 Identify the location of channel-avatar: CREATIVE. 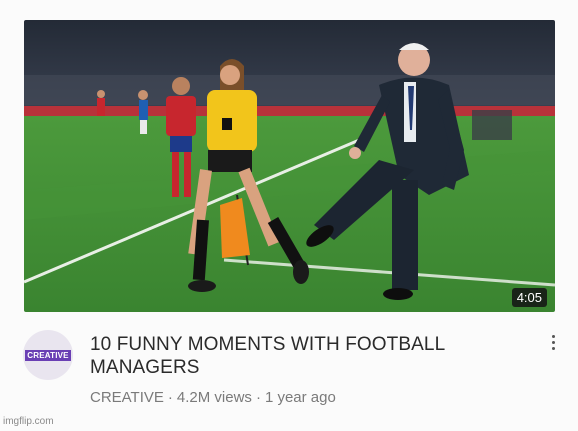
(48, 355).